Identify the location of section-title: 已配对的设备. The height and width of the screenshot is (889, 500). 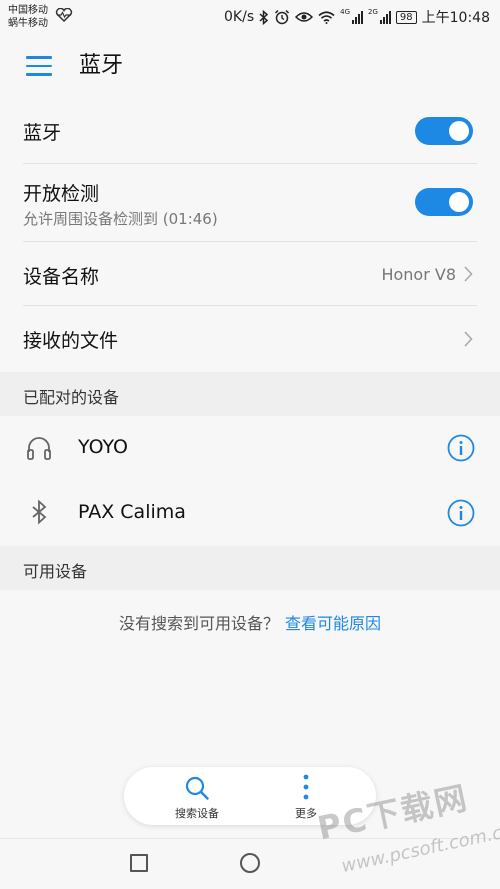
(71, 397).